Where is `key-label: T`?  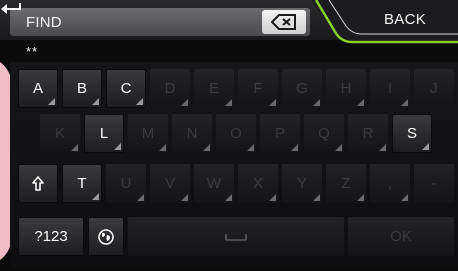
key-label: T is located at coordinates (82, 183).